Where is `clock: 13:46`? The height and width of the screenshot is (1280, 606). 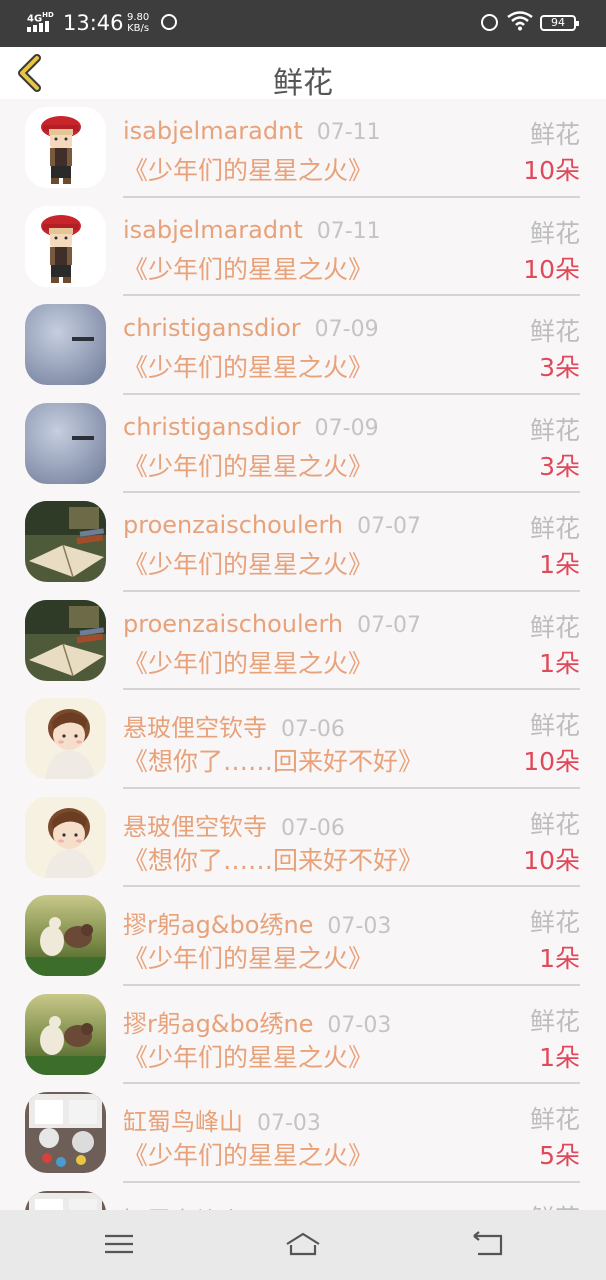 clock: 13:46 is located at coordinates (93, 23).